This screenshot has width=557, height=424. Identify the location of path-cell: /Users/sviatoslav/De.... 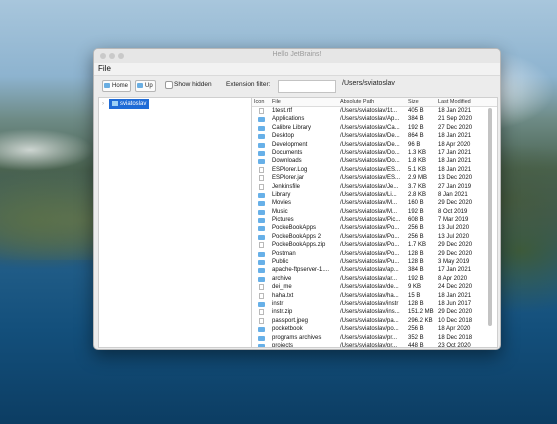
(370, 144).